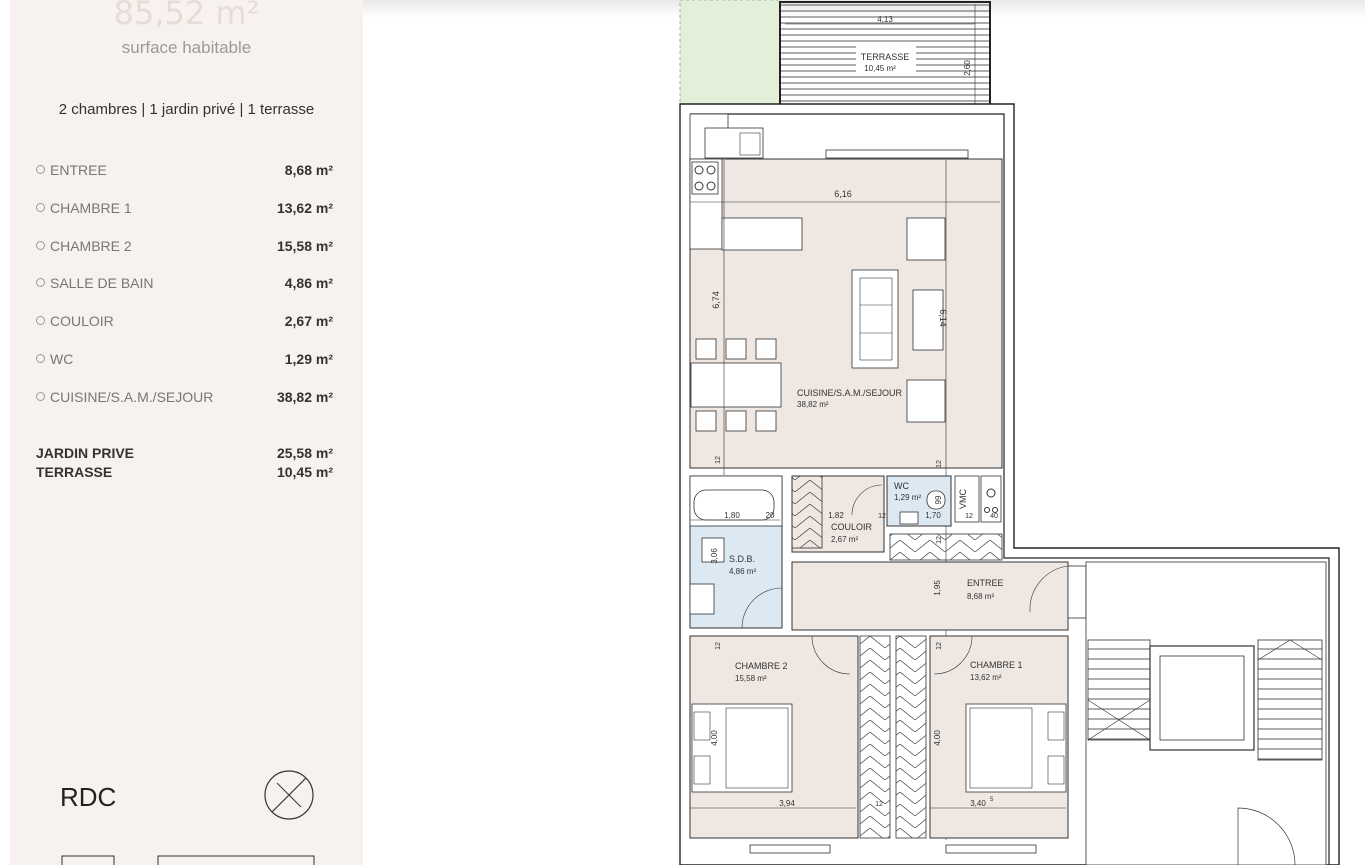 The image size is (1365, 865). What do you see at coordinates (813, 404) in the screenshot?
I see `sejour-area: 38,82 m²` at bounding box center [813, 404].